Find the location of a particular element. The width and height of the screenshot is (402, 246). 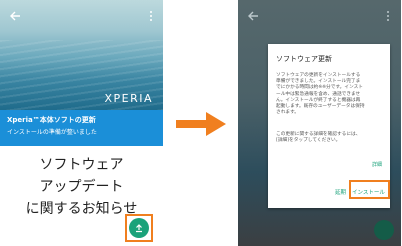

dialog-title: ソフトウェア更新 is located at coordinates (304, 59).